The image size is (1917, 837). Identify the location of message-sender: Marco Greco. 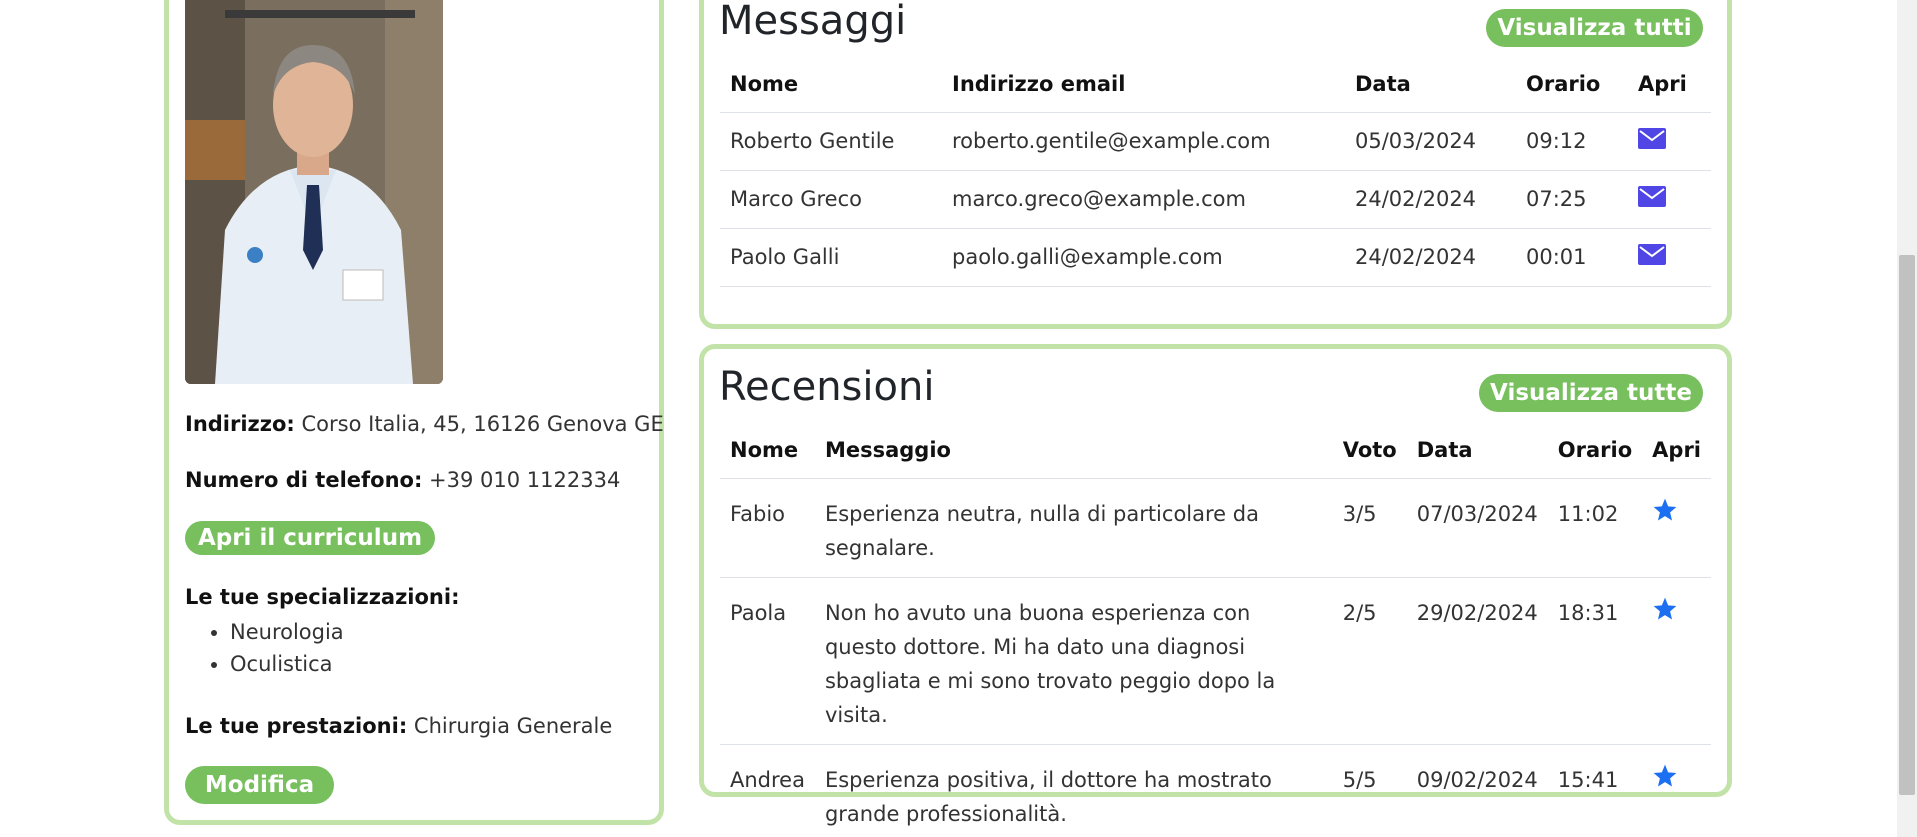
(831, 199).